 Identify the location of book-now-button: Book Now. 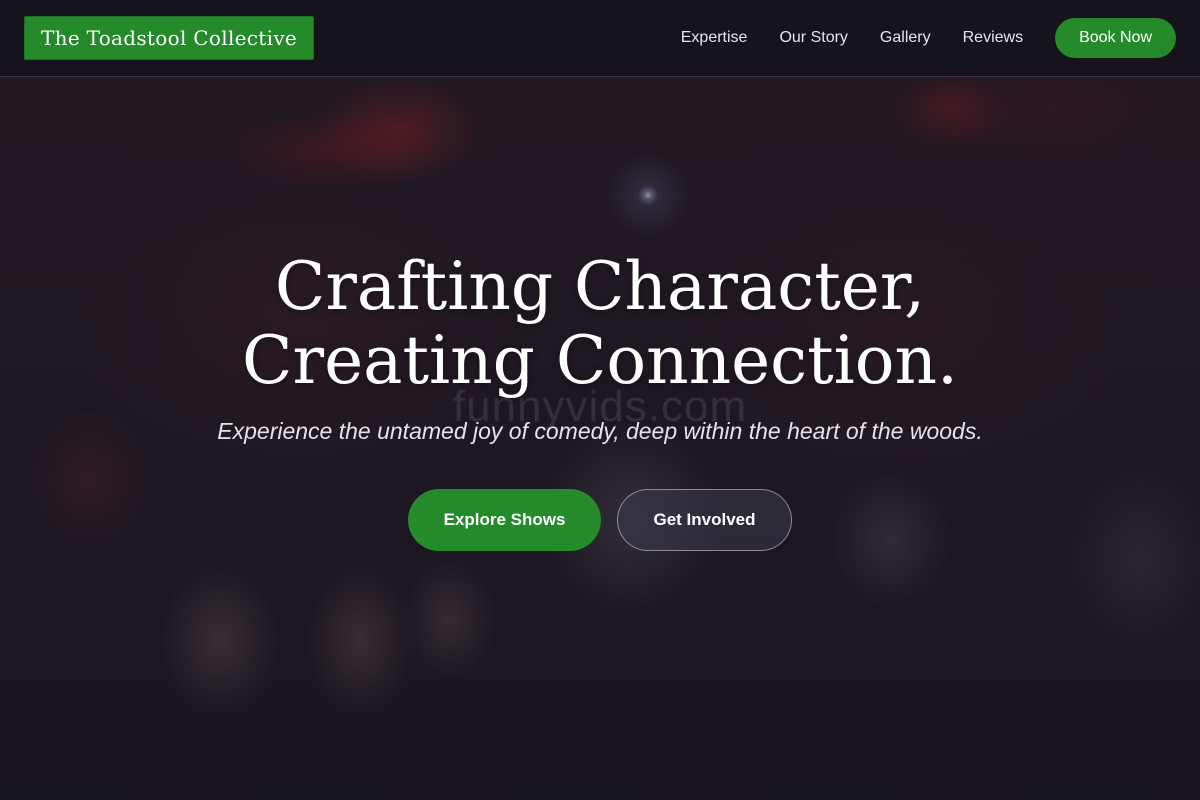
(1115, 38).